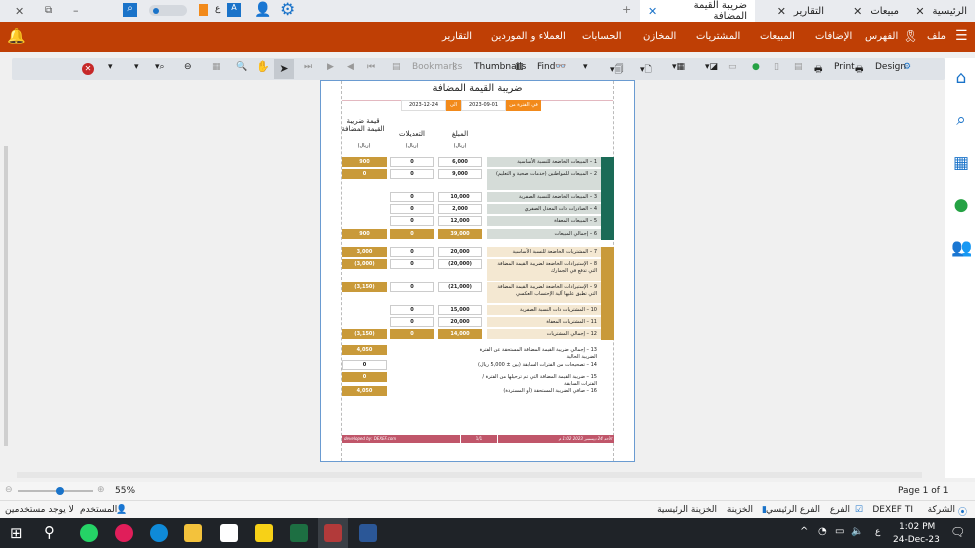 This screenshot has width=975, height=548. I want to click on translate-icon: A, so click(234, 10).